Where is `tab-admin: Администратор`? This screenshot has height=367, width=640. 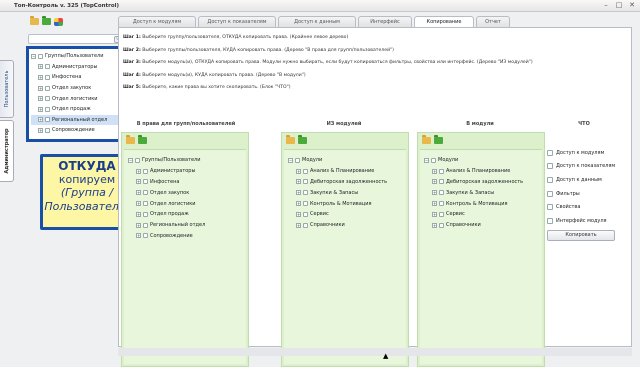
tab-admin: Администратор is located at coordinates (7, 151).